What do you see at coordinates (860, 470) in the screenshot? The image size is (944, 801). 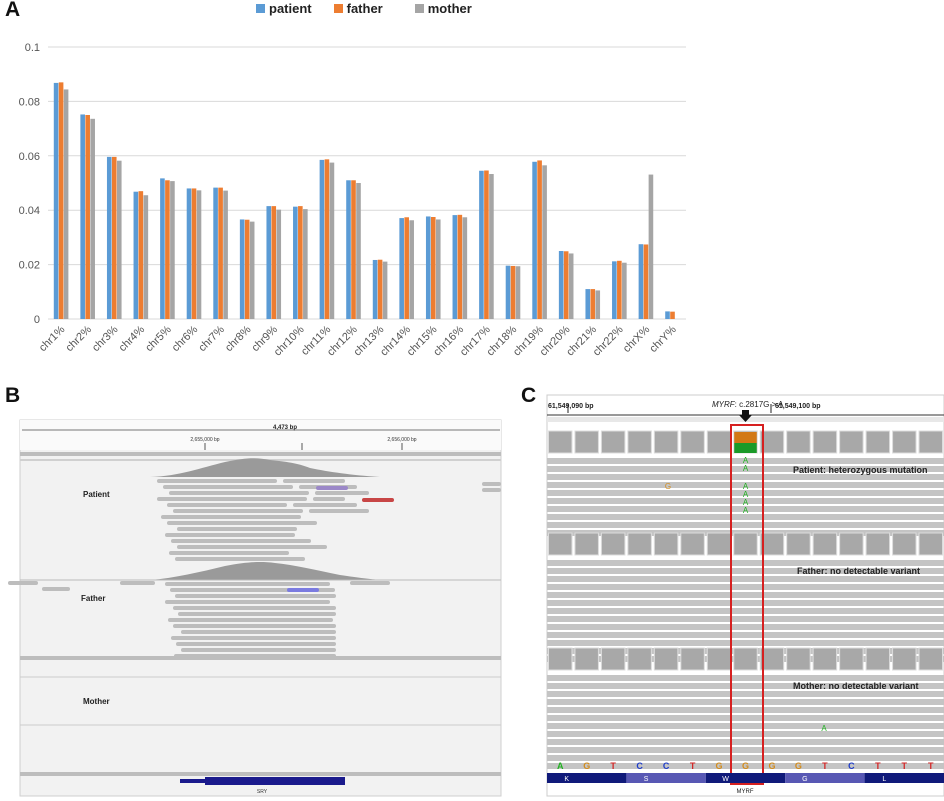 I see `patient-status-label: Patient: heterozygous mutation` at bounding box center [860, 470].